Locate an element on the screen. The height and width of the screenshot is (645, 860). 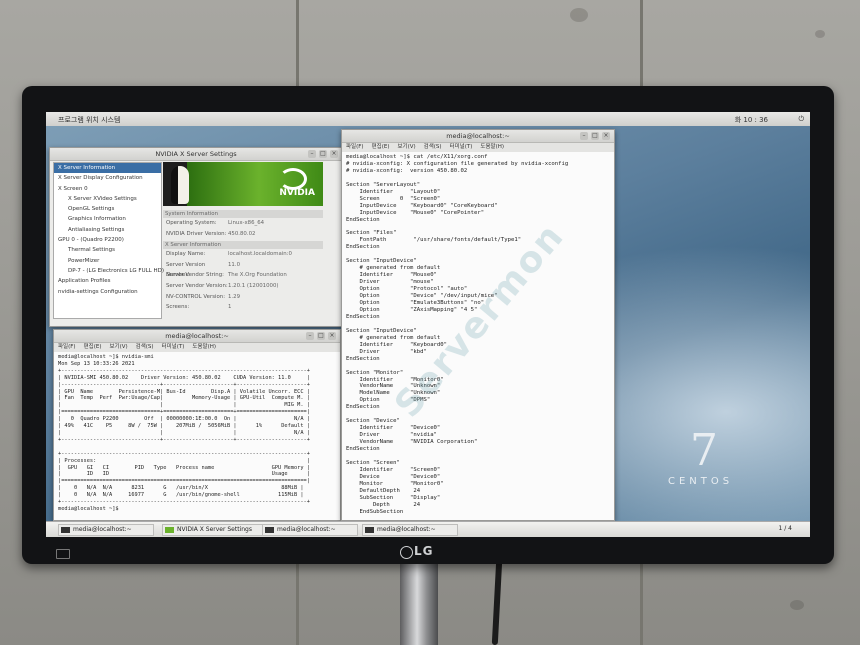
monitor-brand: LG is located at coordinates (424, 551).